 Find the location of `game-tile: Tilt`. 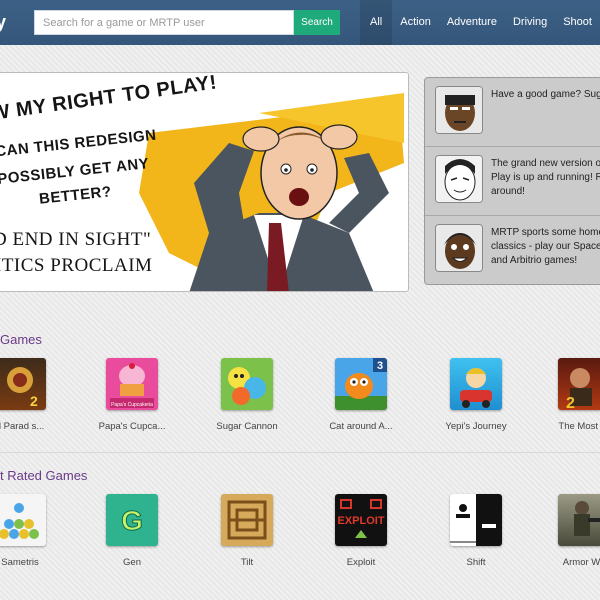

game-tile: Tilt is located at coordinates (247, 531).